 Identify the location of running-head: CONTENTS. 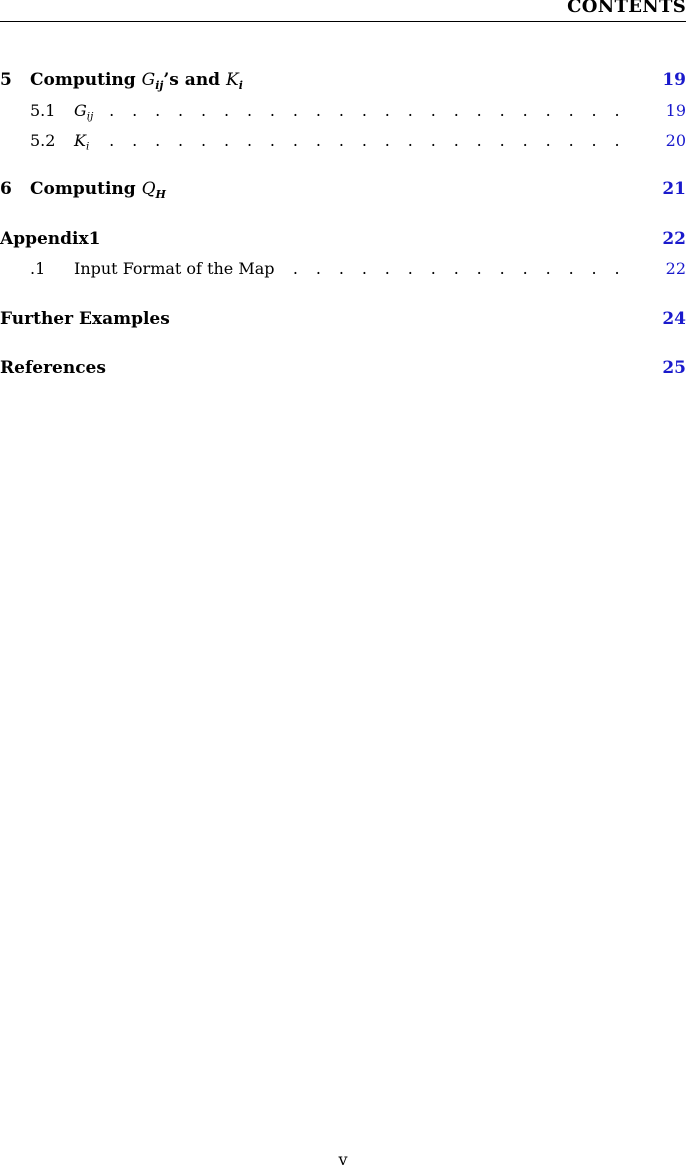
(626, 8).